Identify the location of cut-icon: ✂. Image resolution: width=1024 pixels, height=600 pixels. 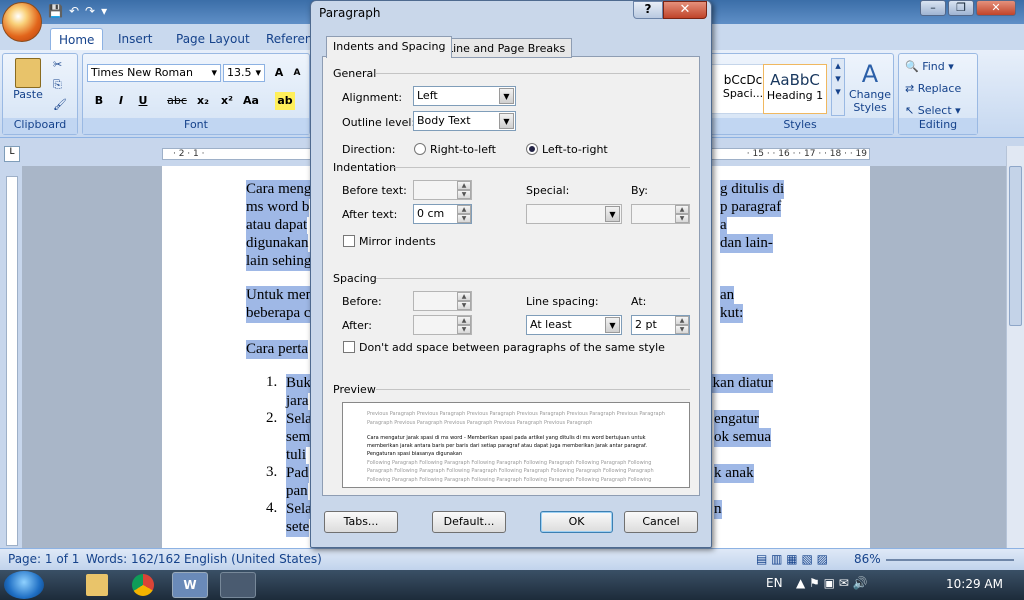
(57, 64).